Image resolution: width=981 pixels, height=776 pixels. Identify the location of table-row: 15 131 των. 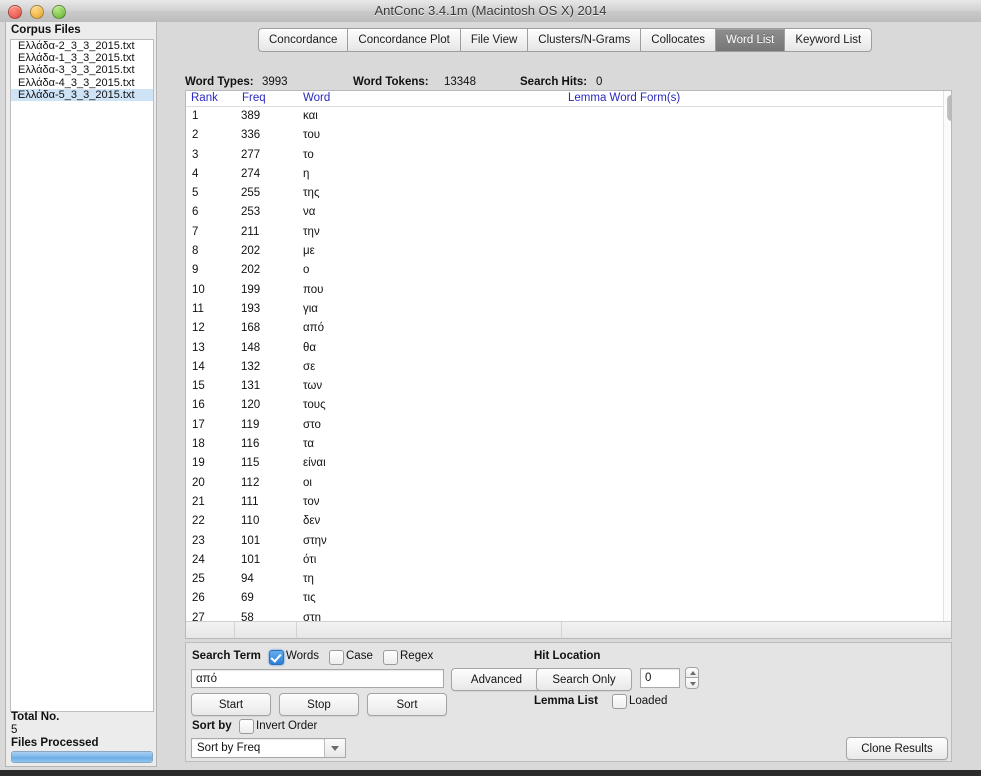
(568, 386).